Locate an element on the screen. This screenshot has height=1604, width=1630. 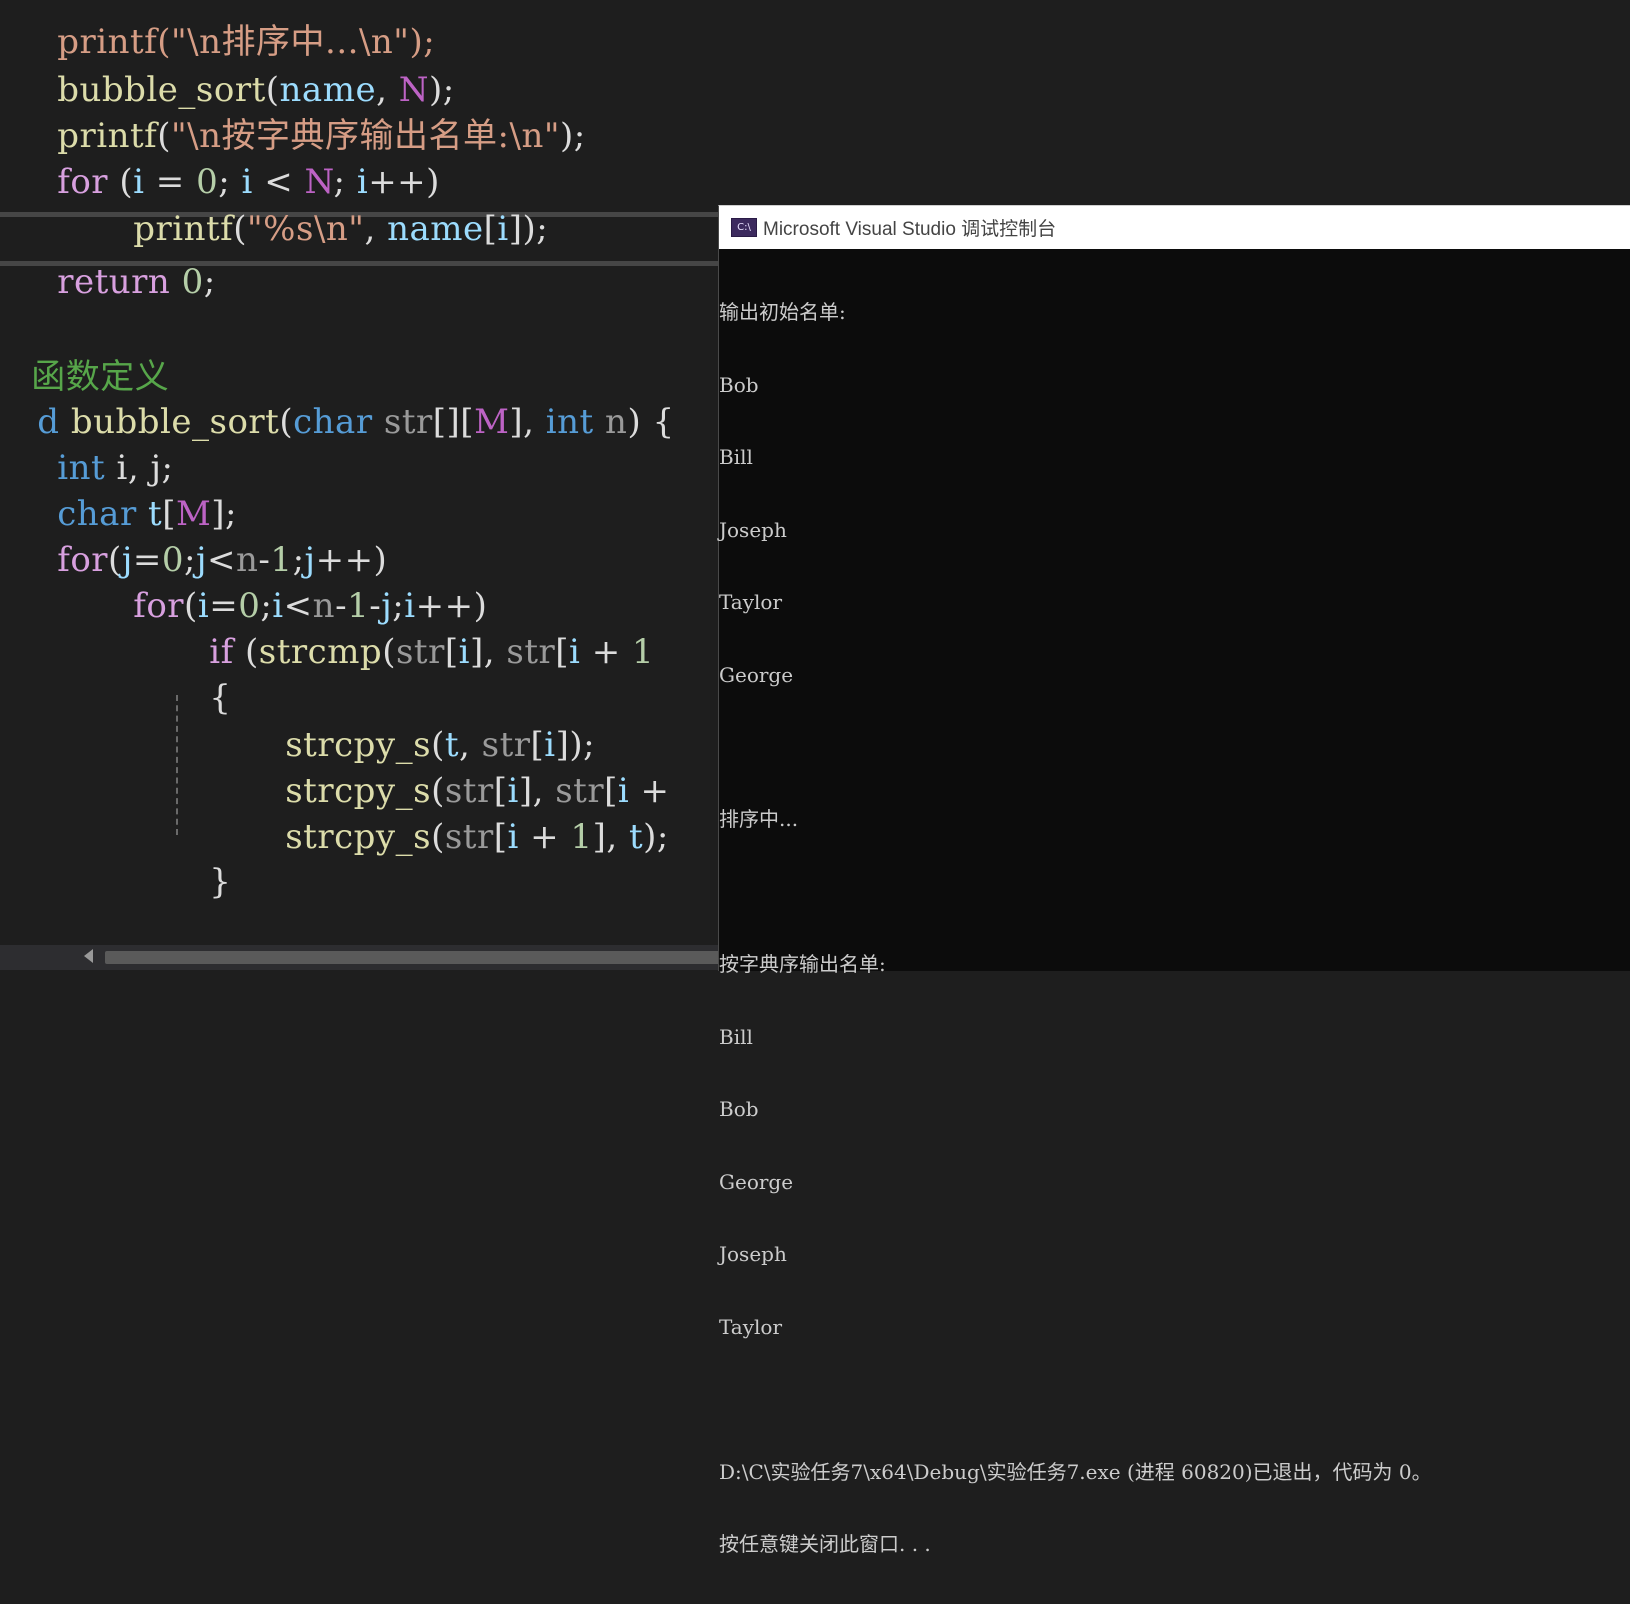
scroll-left-arrow-icon is located at coordinates (88, 956).